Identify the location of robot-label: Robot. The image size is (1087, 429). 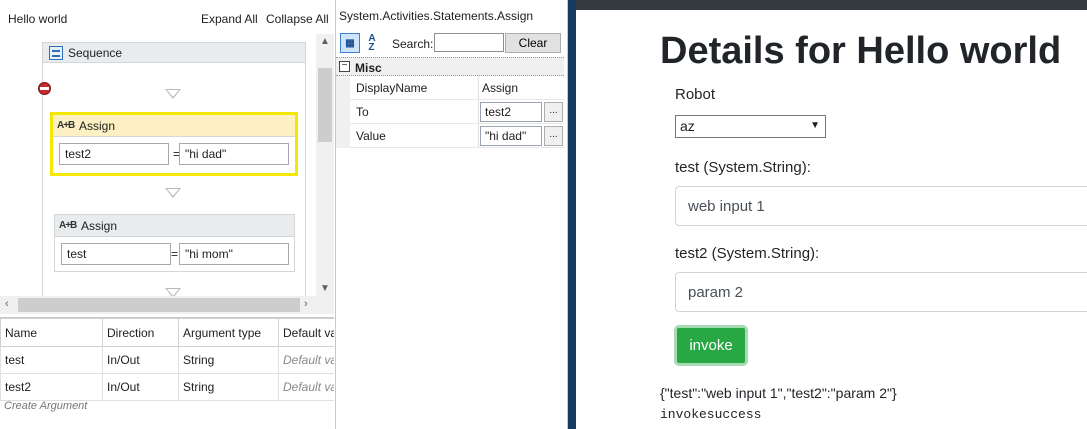
(695, 94).